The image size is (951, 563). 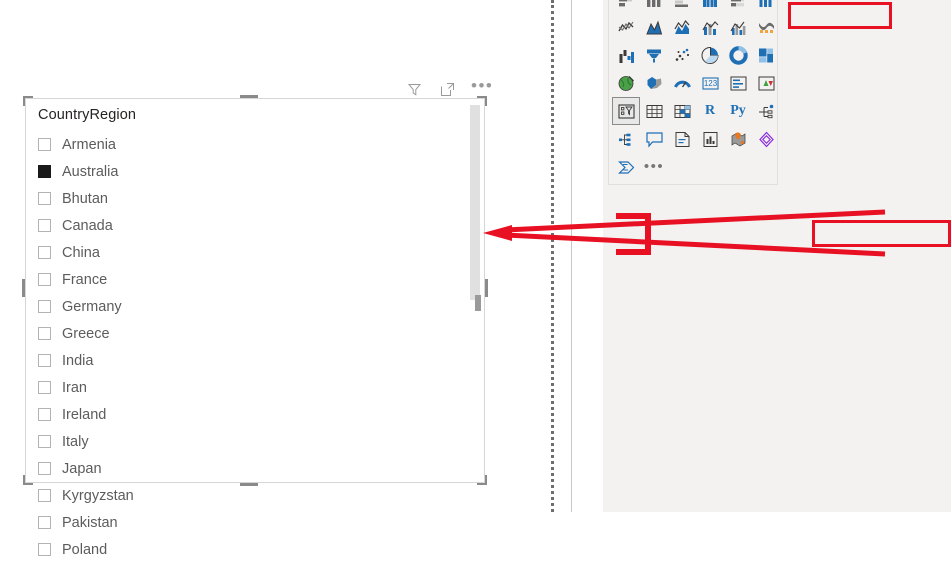 I want to click on arcgis-maps-icon, so click(x=738, y=139).